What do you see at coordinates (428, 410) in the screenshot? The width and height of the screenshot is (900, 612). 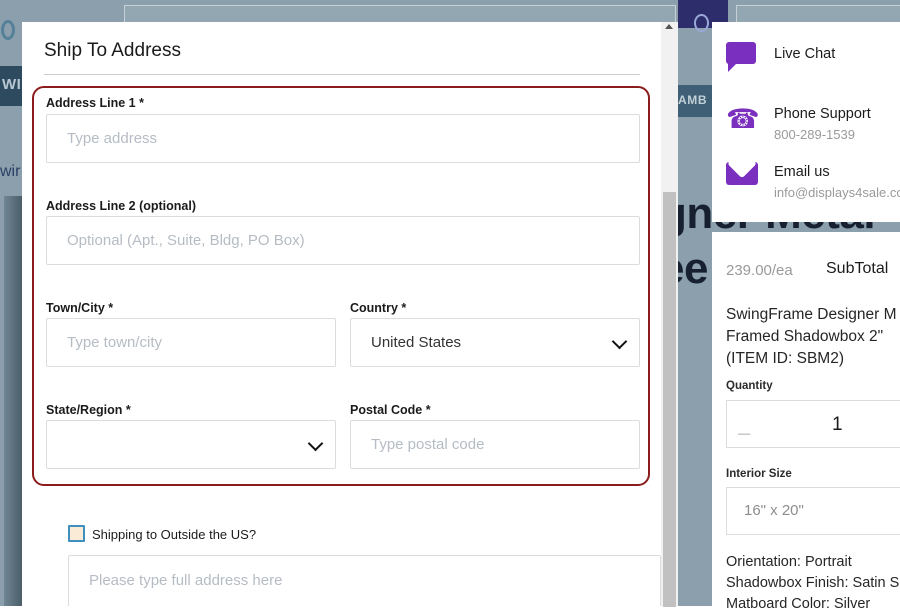 I see `postal-code-required-mark: *` at bounding box center [428, 410].